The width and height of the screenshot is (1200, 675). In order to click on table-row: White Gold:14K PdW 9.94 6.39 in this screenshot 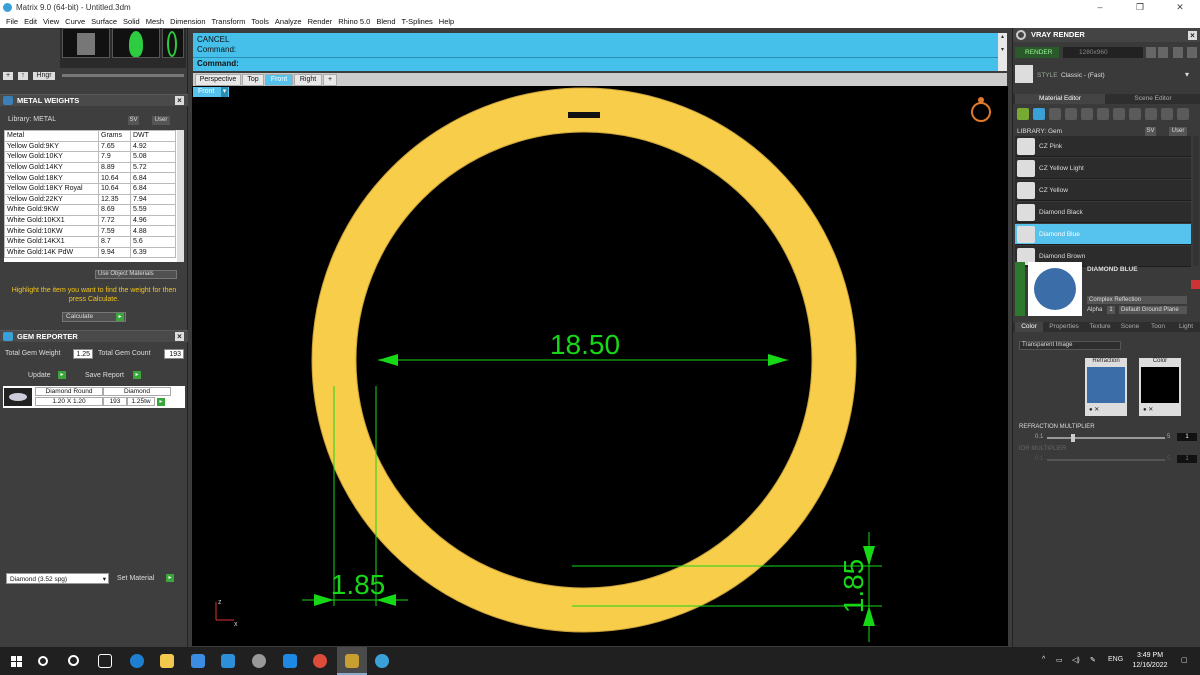, I will do `click(90, 252)`.